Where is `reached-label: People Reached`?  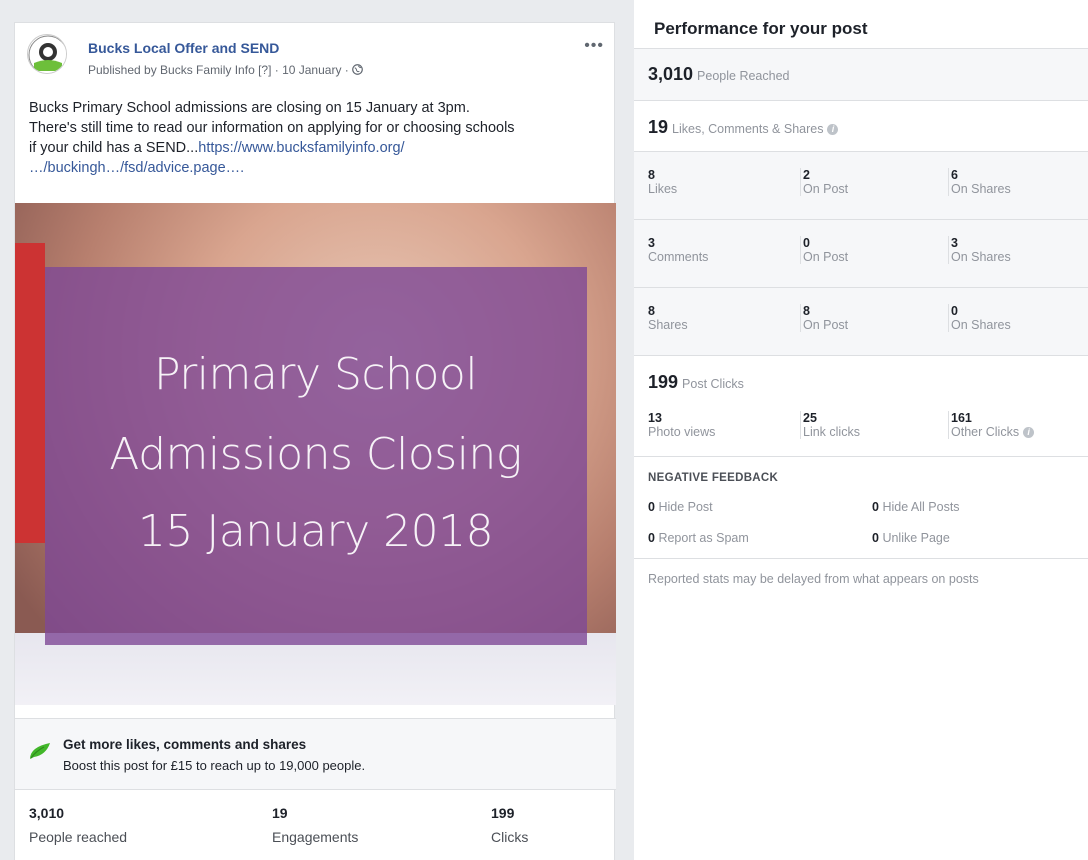
reached-label: People Reached is located at coordinates (743, 76).